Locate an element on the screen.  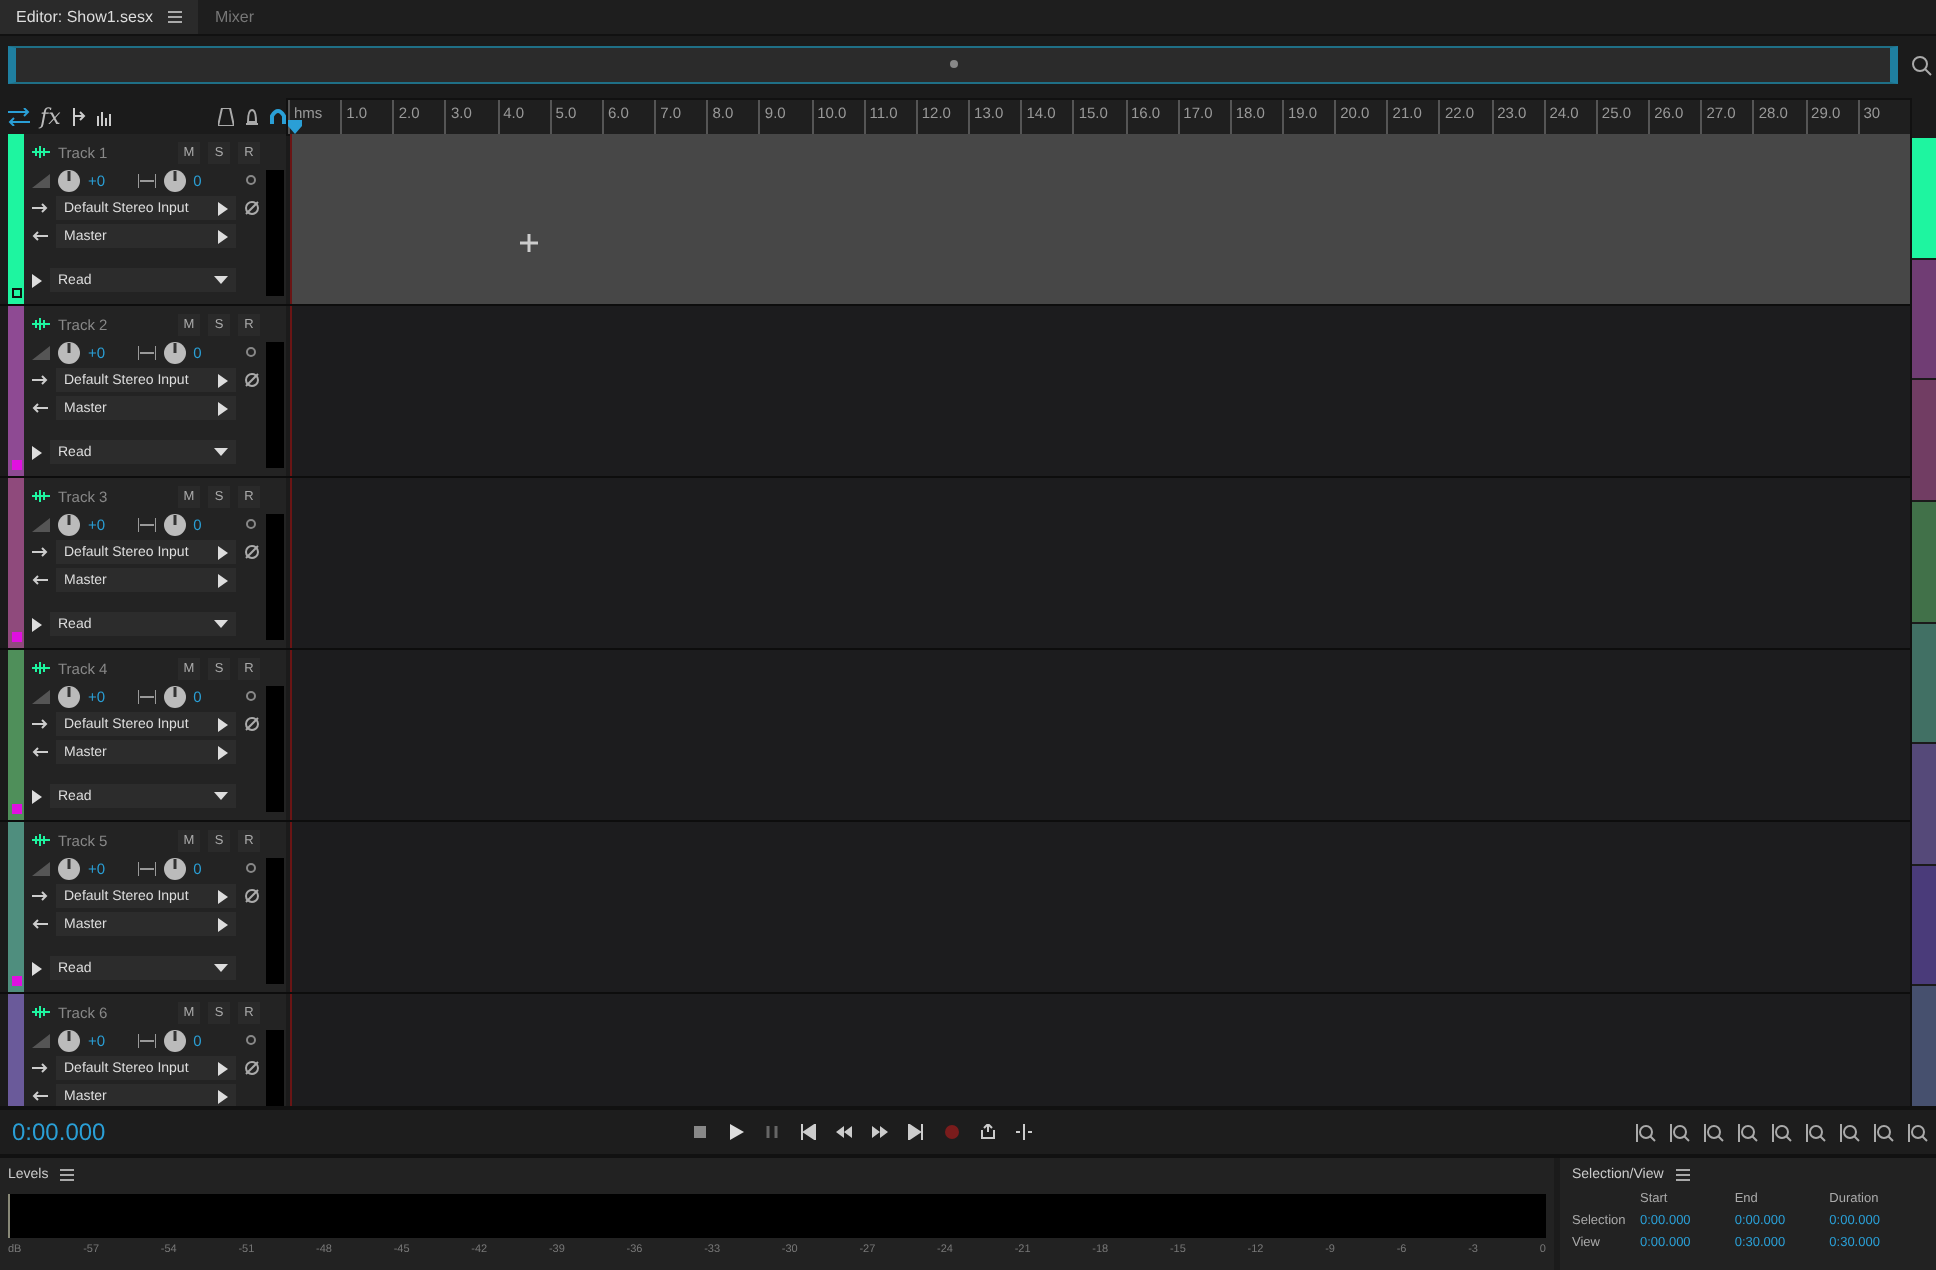
time-display: 0:00.000 is located at coordinates (59, 1132).